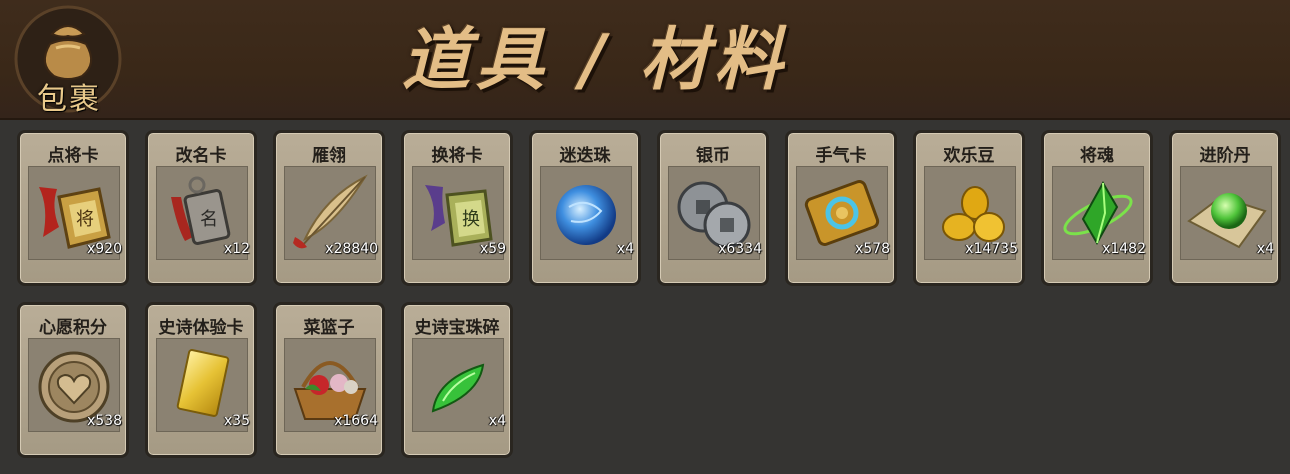 This screenshot has width=1290, height=474. What do you see at coordinates (471, 219) in the screenshot?
I see `svg-text: 换` at bounding box center [471, 219].